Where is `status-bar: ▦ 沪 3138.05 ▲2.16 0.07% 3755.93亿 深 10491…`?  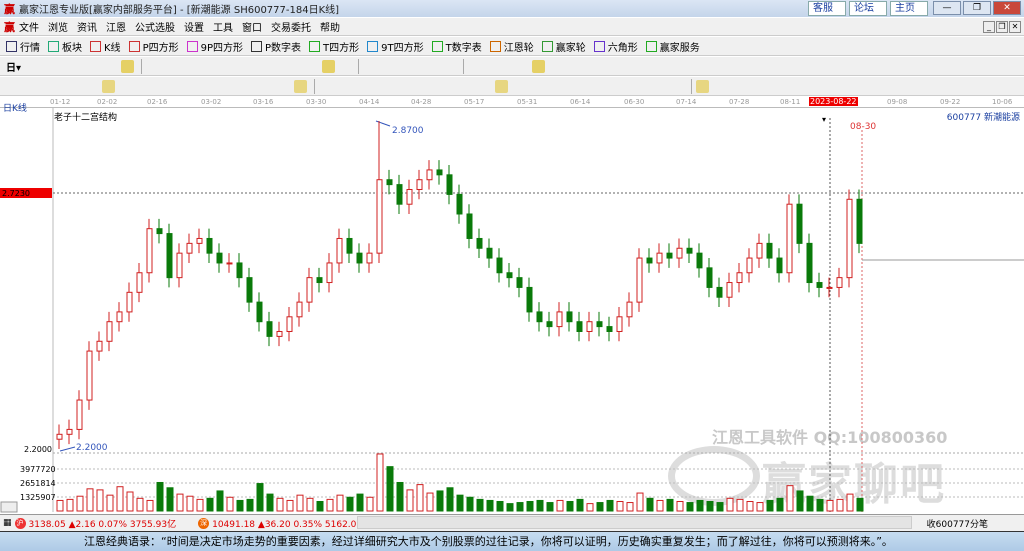
status-bar: ▦ 沪 3138.05 ▲2.16 0.07% 3755.93亿 深 10491… is located at coordinates (512, 522).